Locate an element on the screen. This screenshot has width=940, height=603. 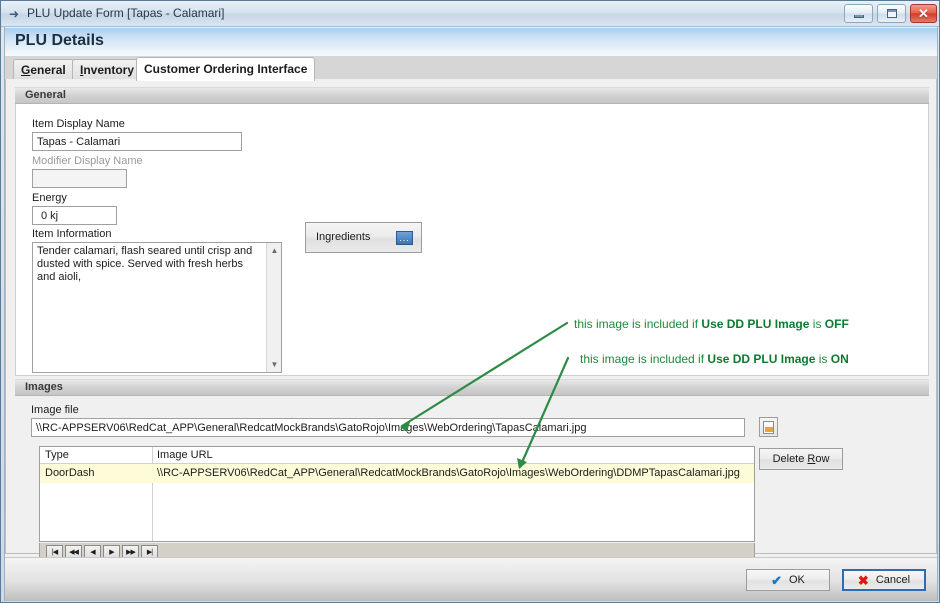
window-titlebar: ➜ PLU Update Form [Tapas - Calamari] ✕ is located at coordinates (470, 14).